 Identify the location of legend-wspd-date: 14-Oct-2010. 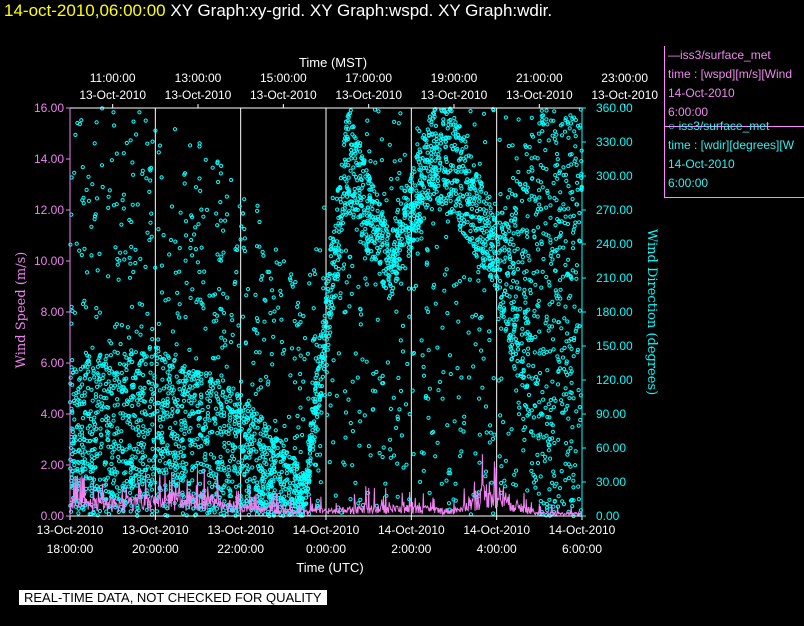
(701, 93).